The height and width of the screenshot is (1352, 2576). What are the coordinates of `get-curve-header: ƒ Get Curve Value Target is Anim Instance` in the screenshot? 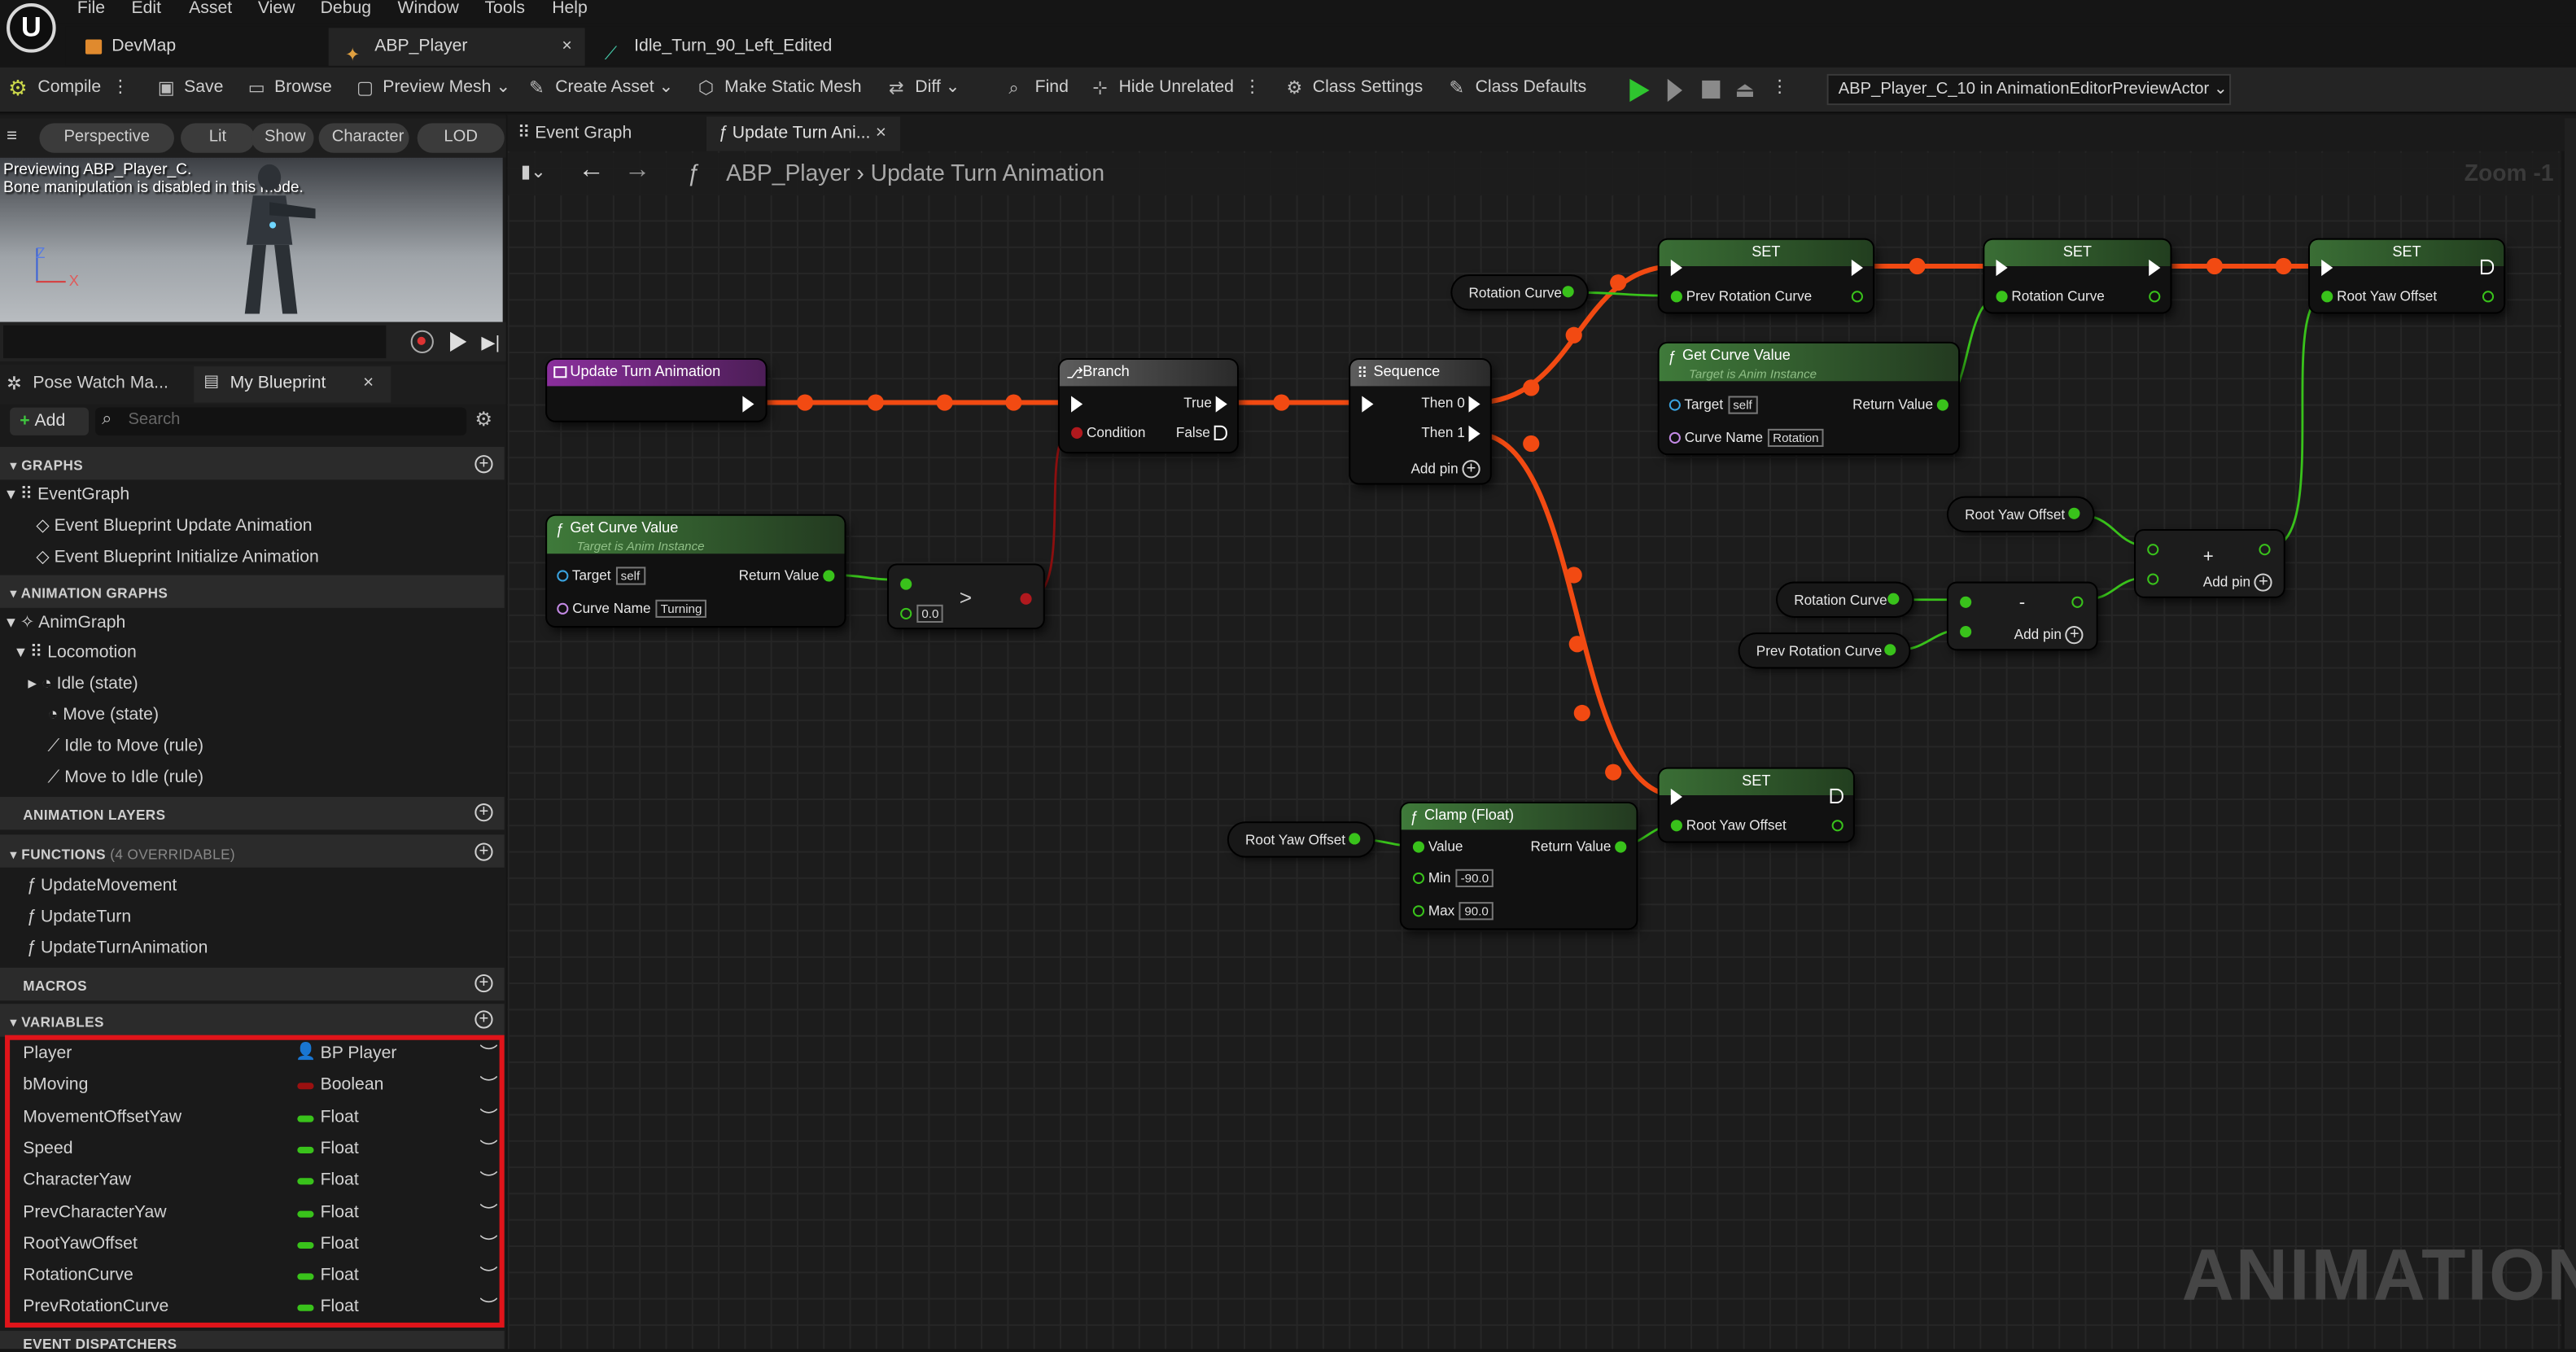 It's located at (1809, 362).